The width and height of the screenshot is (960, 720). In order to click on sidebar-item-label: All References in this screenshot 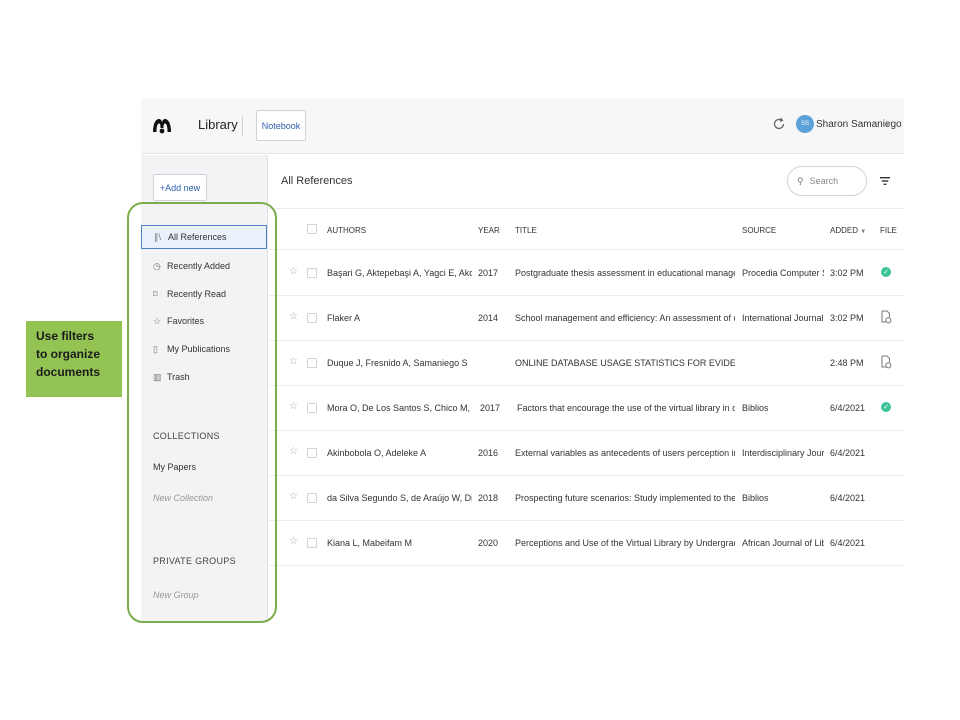, I will do `click(197, 237)`.